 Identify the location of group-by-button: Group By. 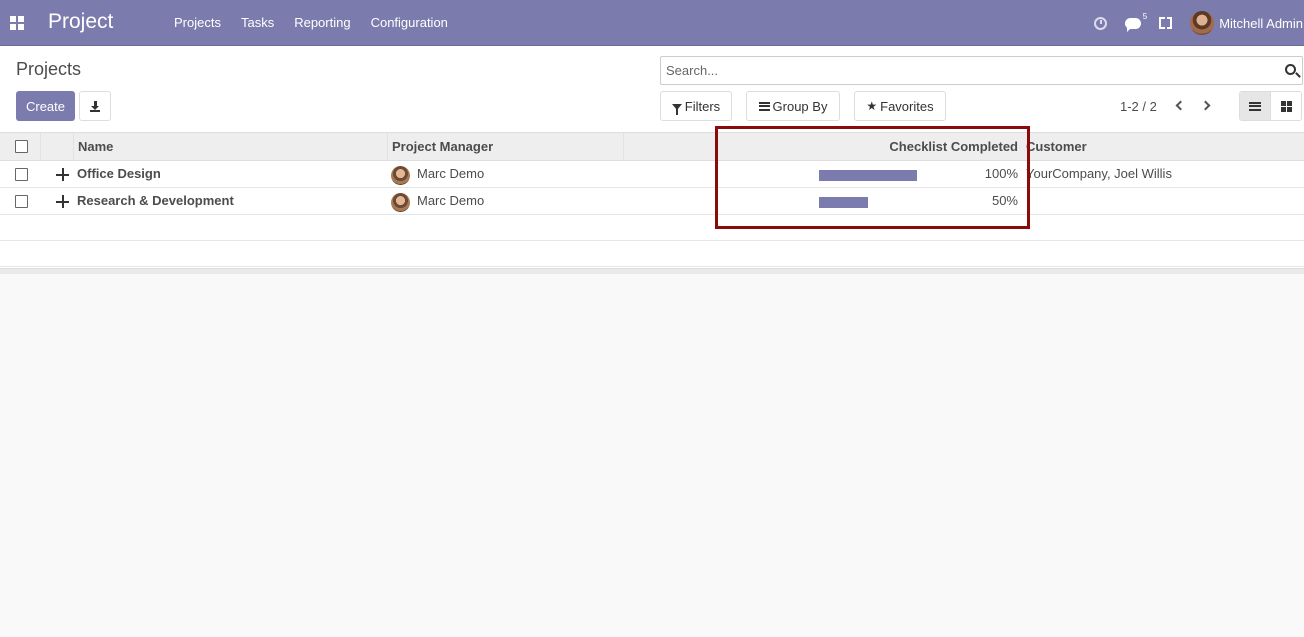
(793, 106).